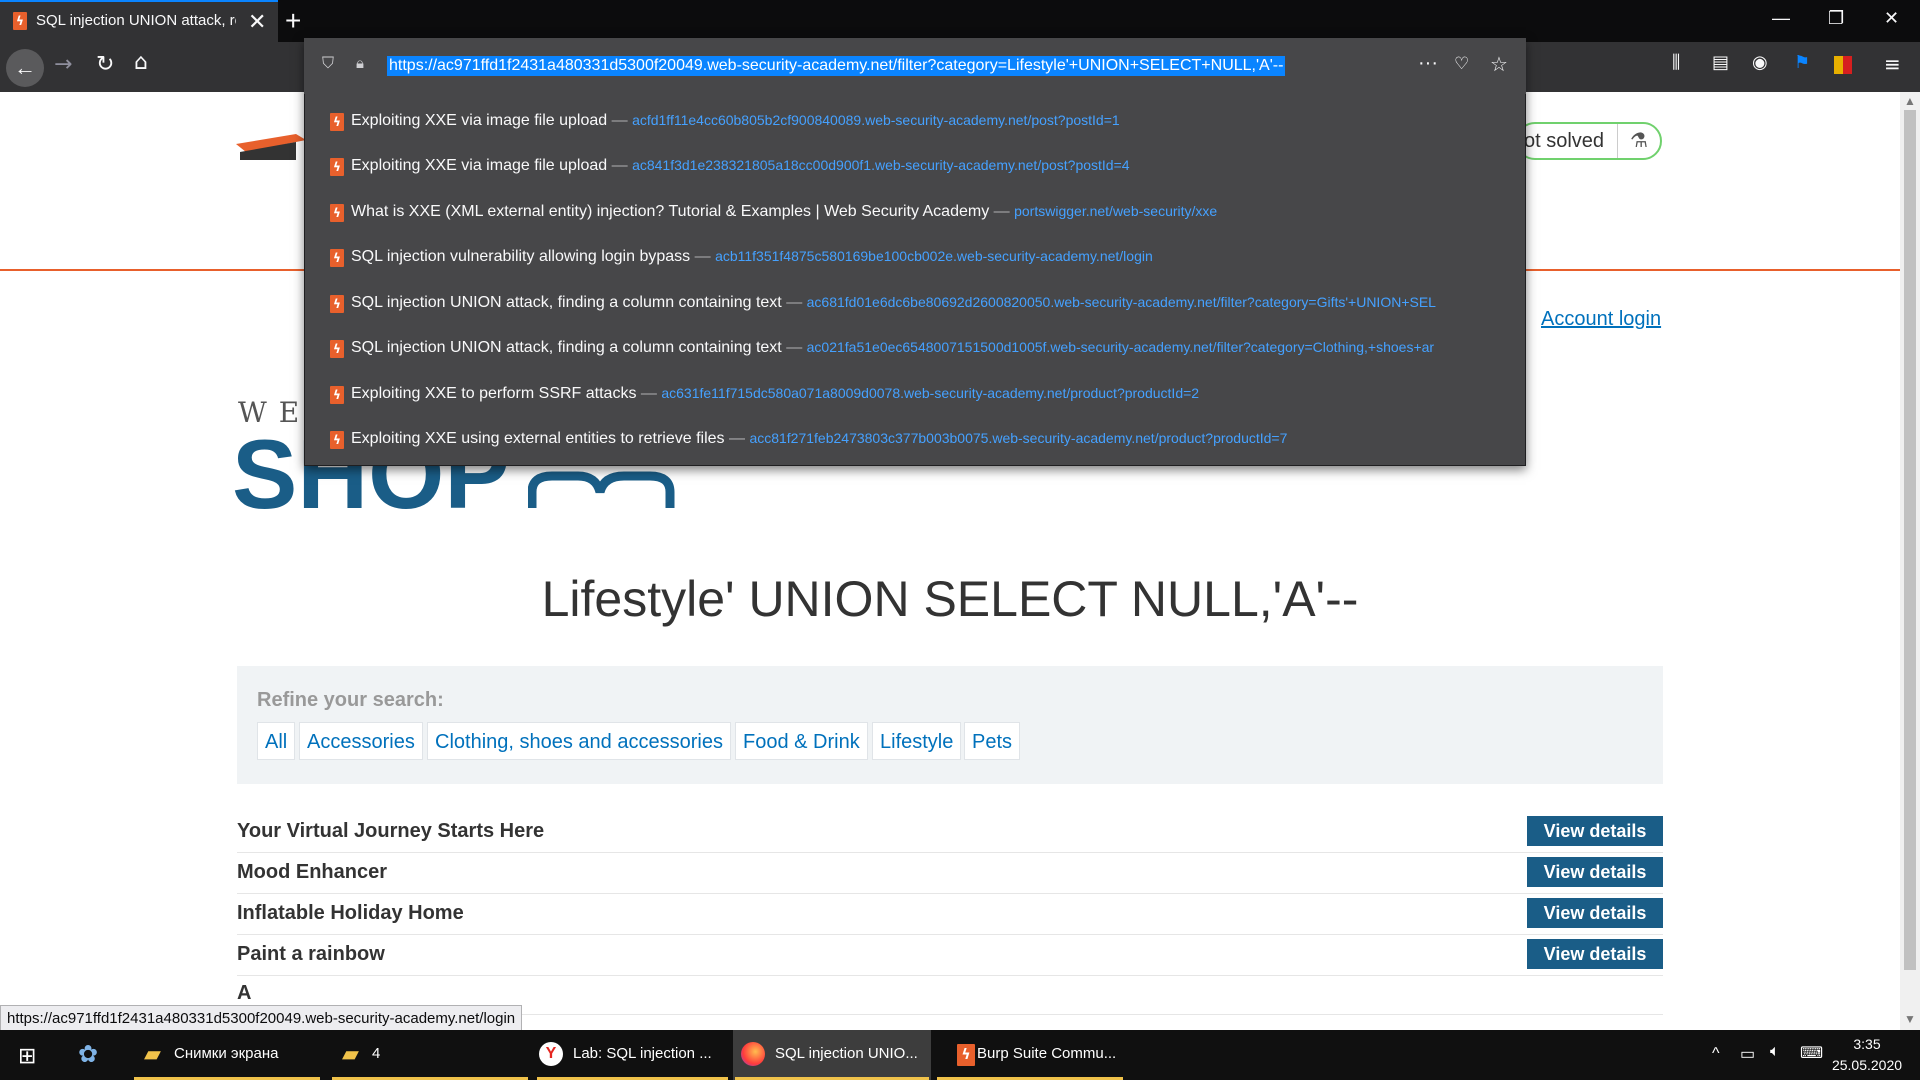 The width and height of the screenshot is (1920, 1080). I want to click on back-button: ←, so click(25, 68).